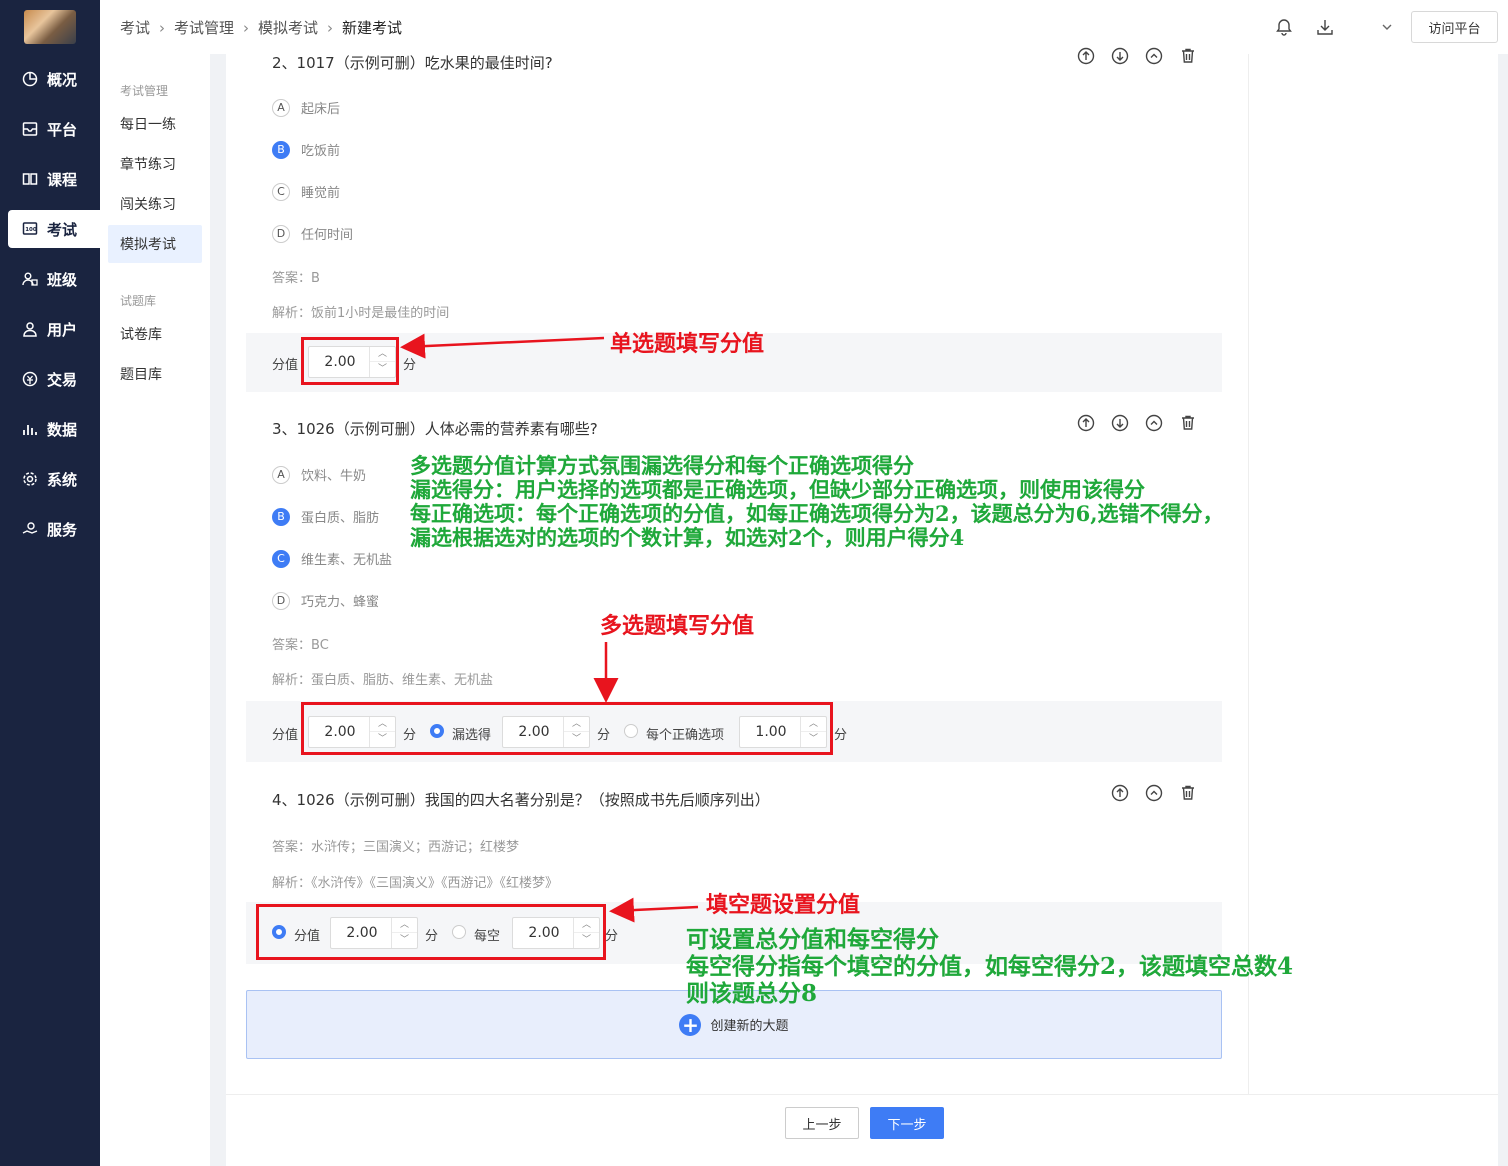 The image size is (1508, 1166). I want to click on sidebar-item-overview: 概况, so click(54, 79).